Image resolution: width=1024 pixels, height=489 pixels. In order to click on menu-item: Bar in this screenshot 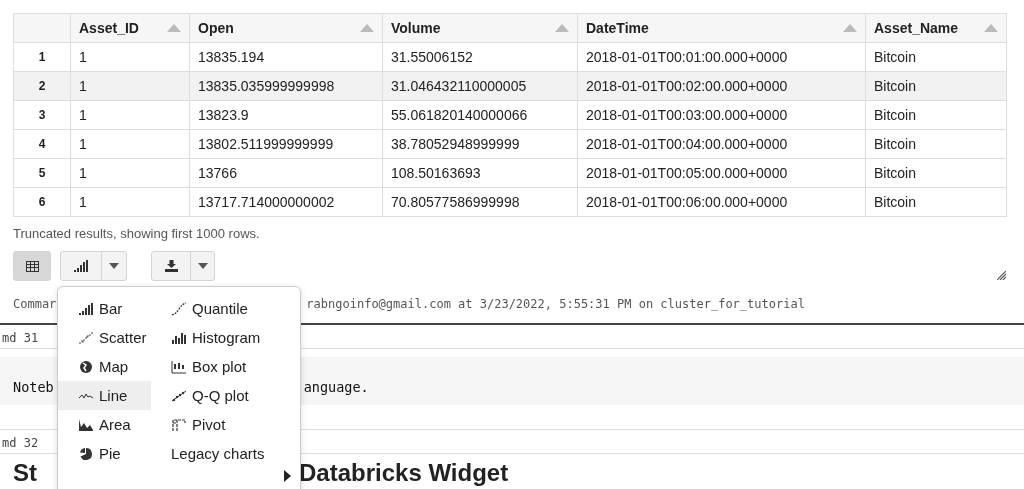, I will do `click(104, 308)`.